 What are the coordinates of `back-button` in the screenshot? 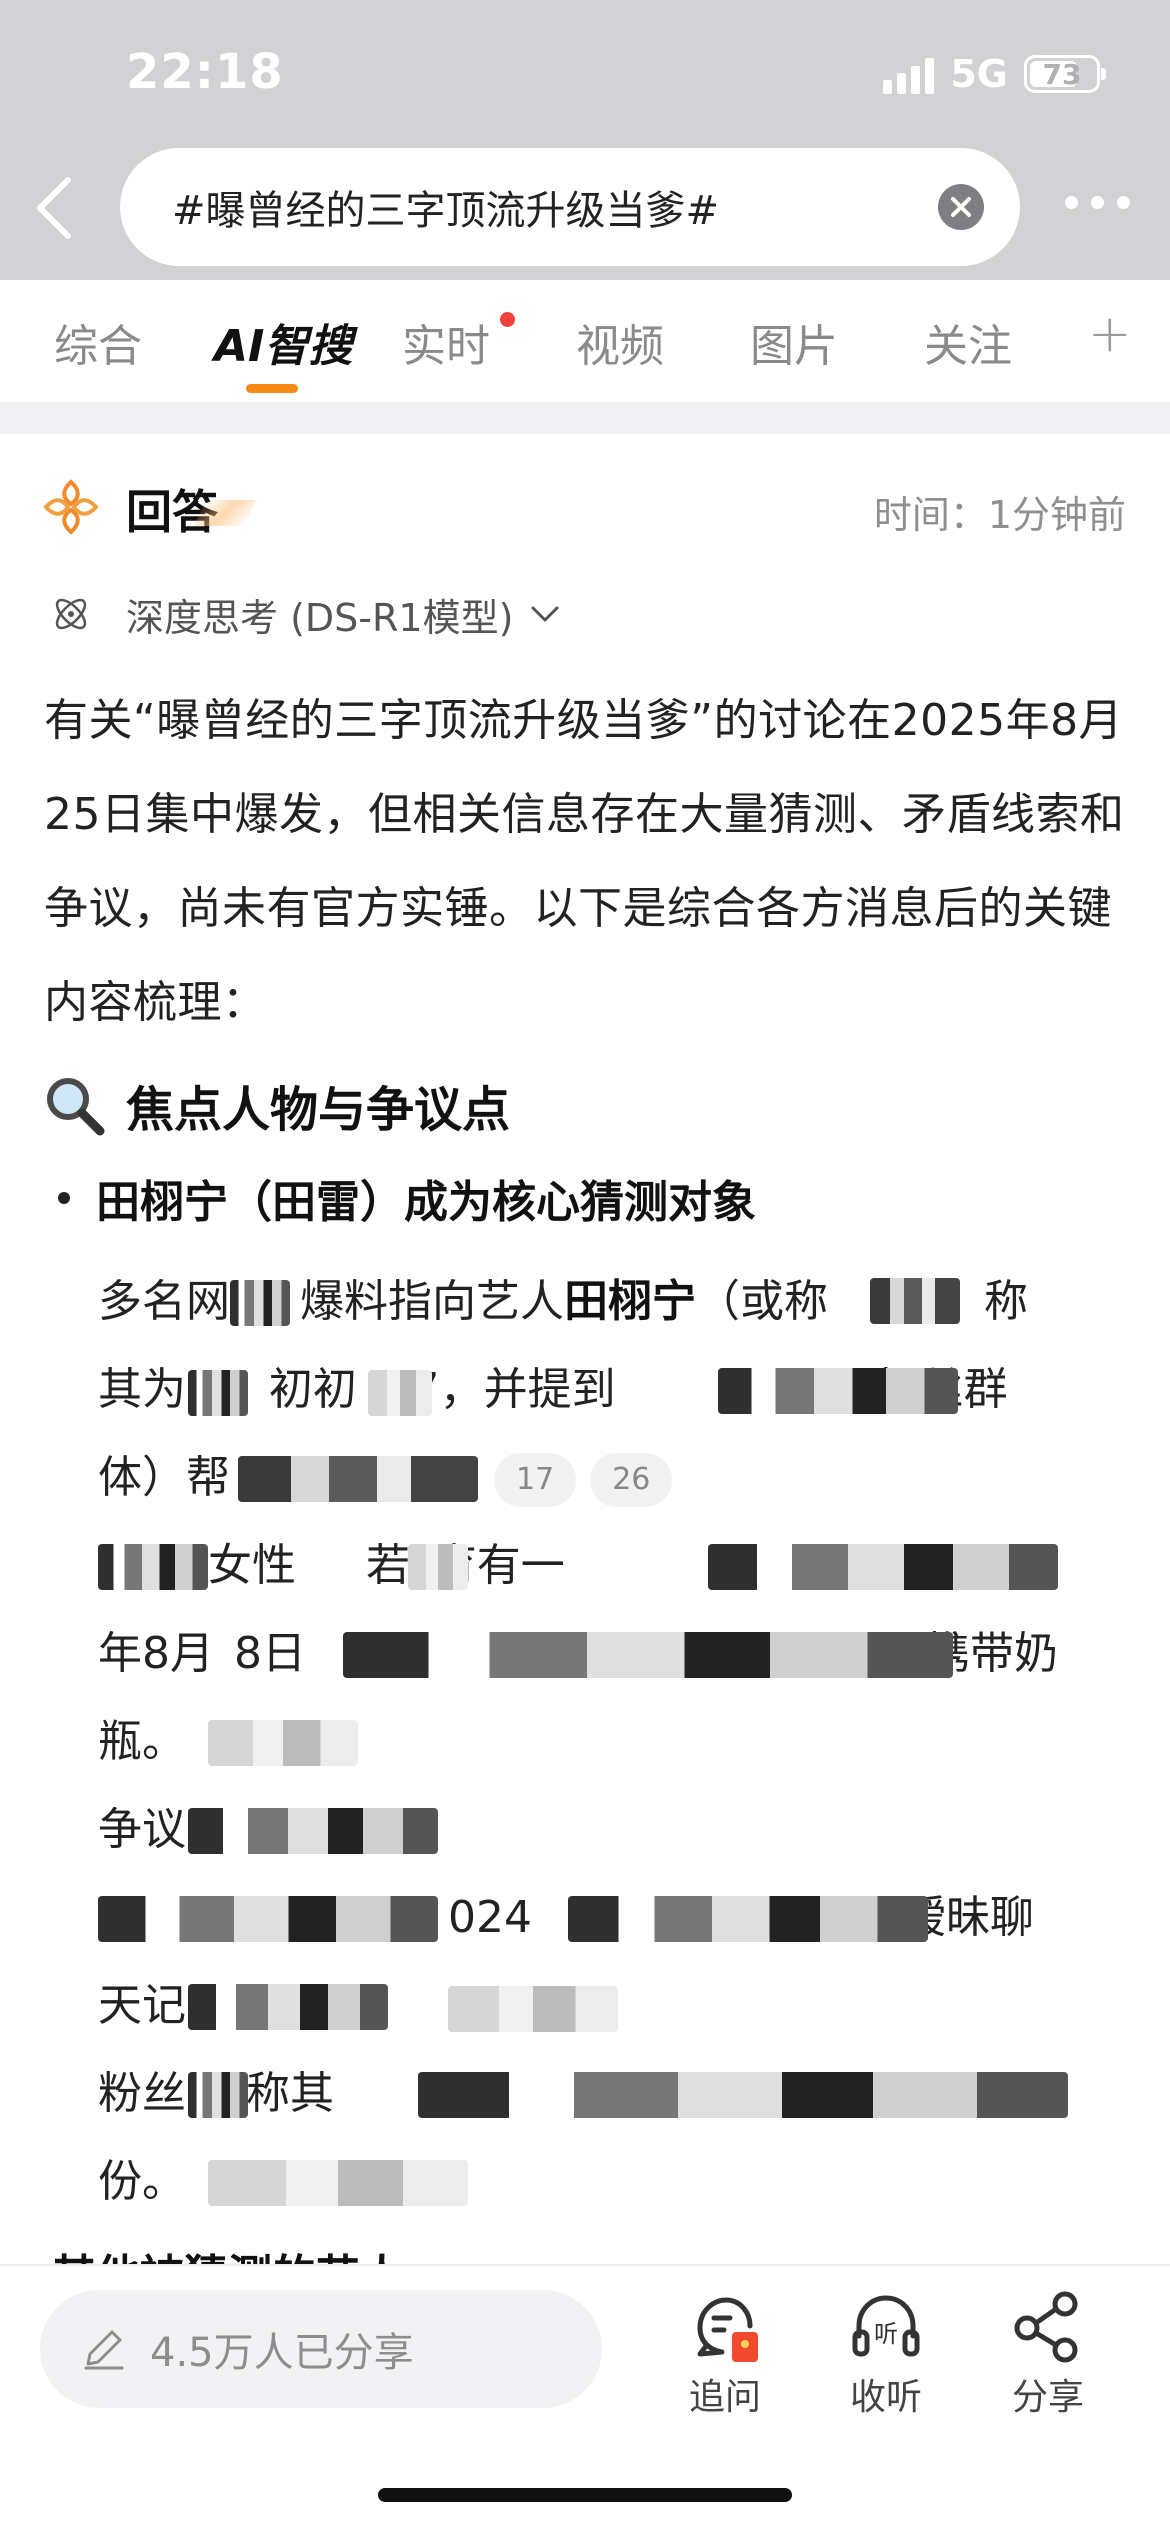 It's located at (56, 208).